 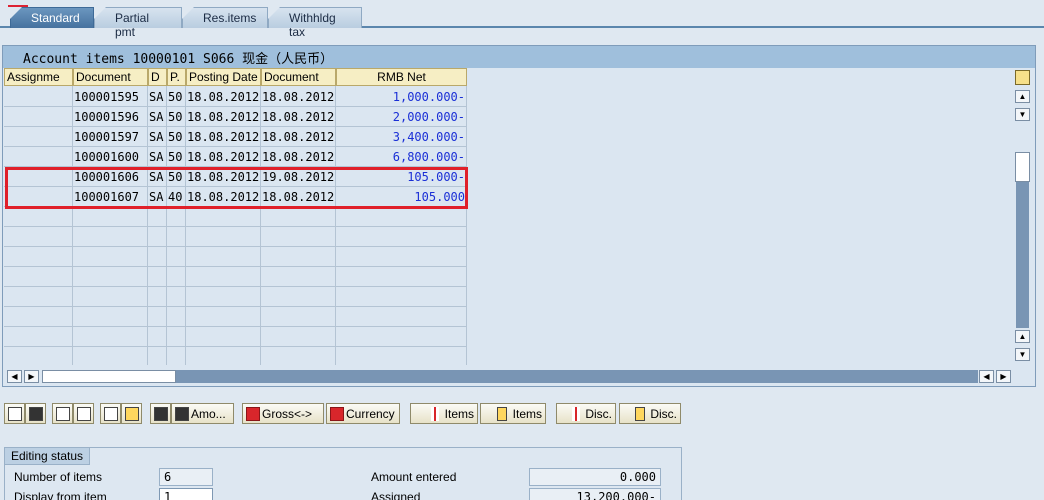 What do you see at coordinates (595, 477) in the screenshot?
I see `amount-entered-field: 0.000` at bounding box center [595, 477].